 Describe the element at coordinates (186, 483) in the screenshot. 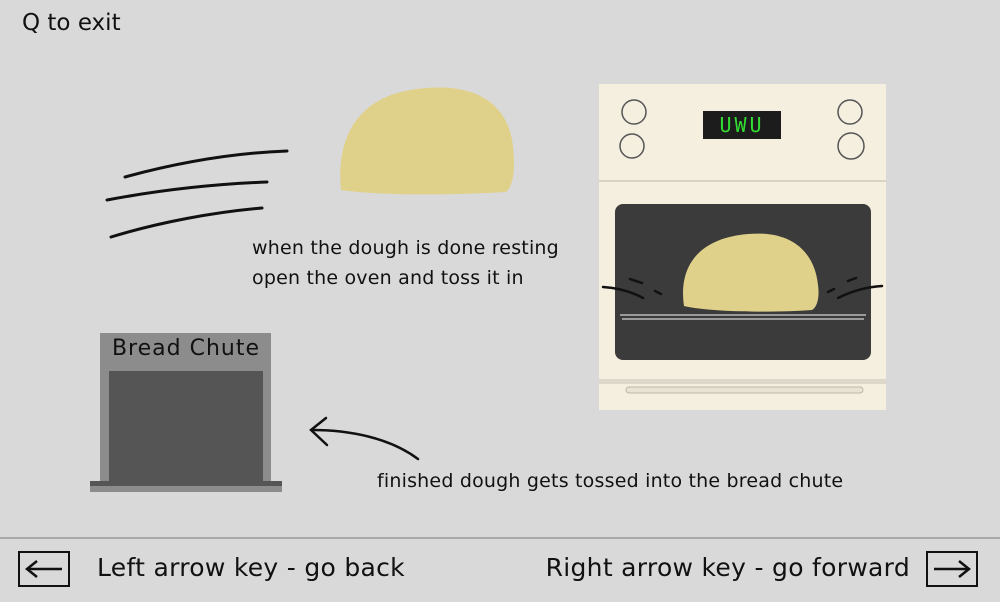

I see `chute-base` at that location.